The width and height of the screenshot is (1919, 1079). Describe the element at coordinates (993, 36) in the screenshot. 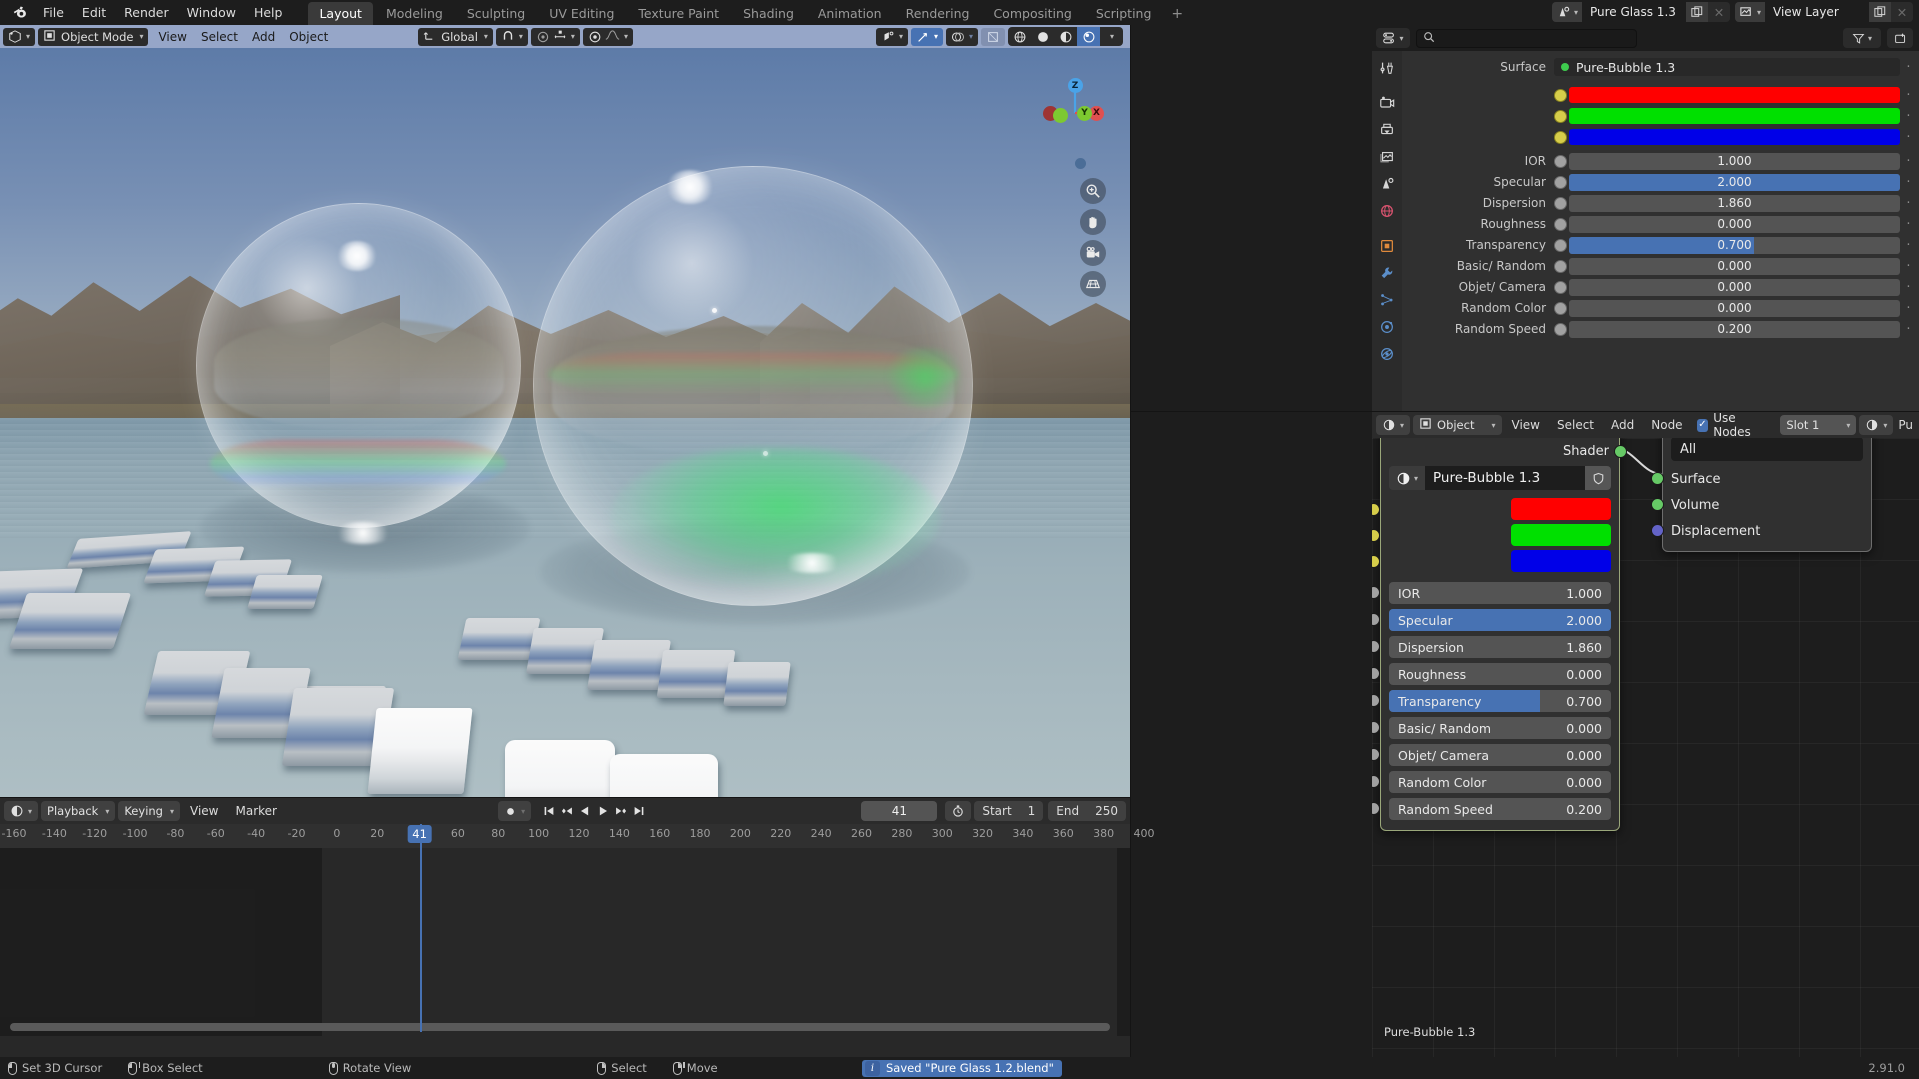

I see `xray-icon` at that location.